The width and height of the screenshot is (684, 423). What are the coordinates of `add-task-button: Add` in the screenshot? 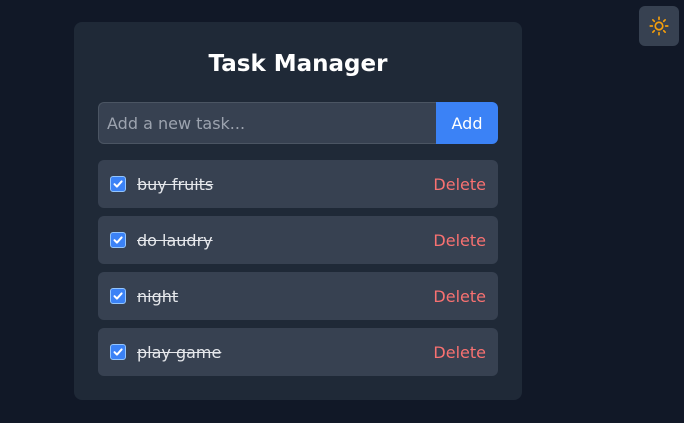 It's located at (467, 123).